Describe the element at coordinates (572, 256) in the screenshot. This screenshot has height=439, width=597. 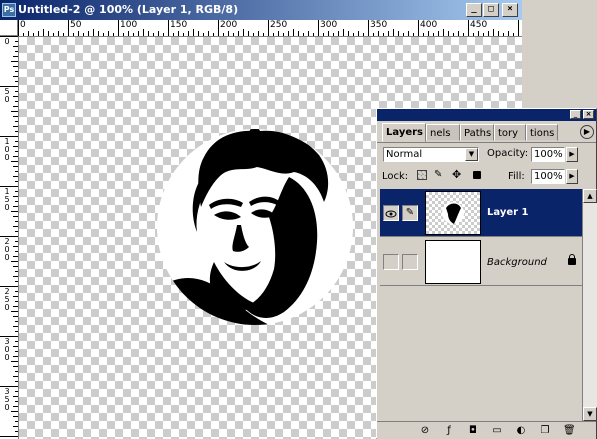
I see `lock-shackle` at that location.